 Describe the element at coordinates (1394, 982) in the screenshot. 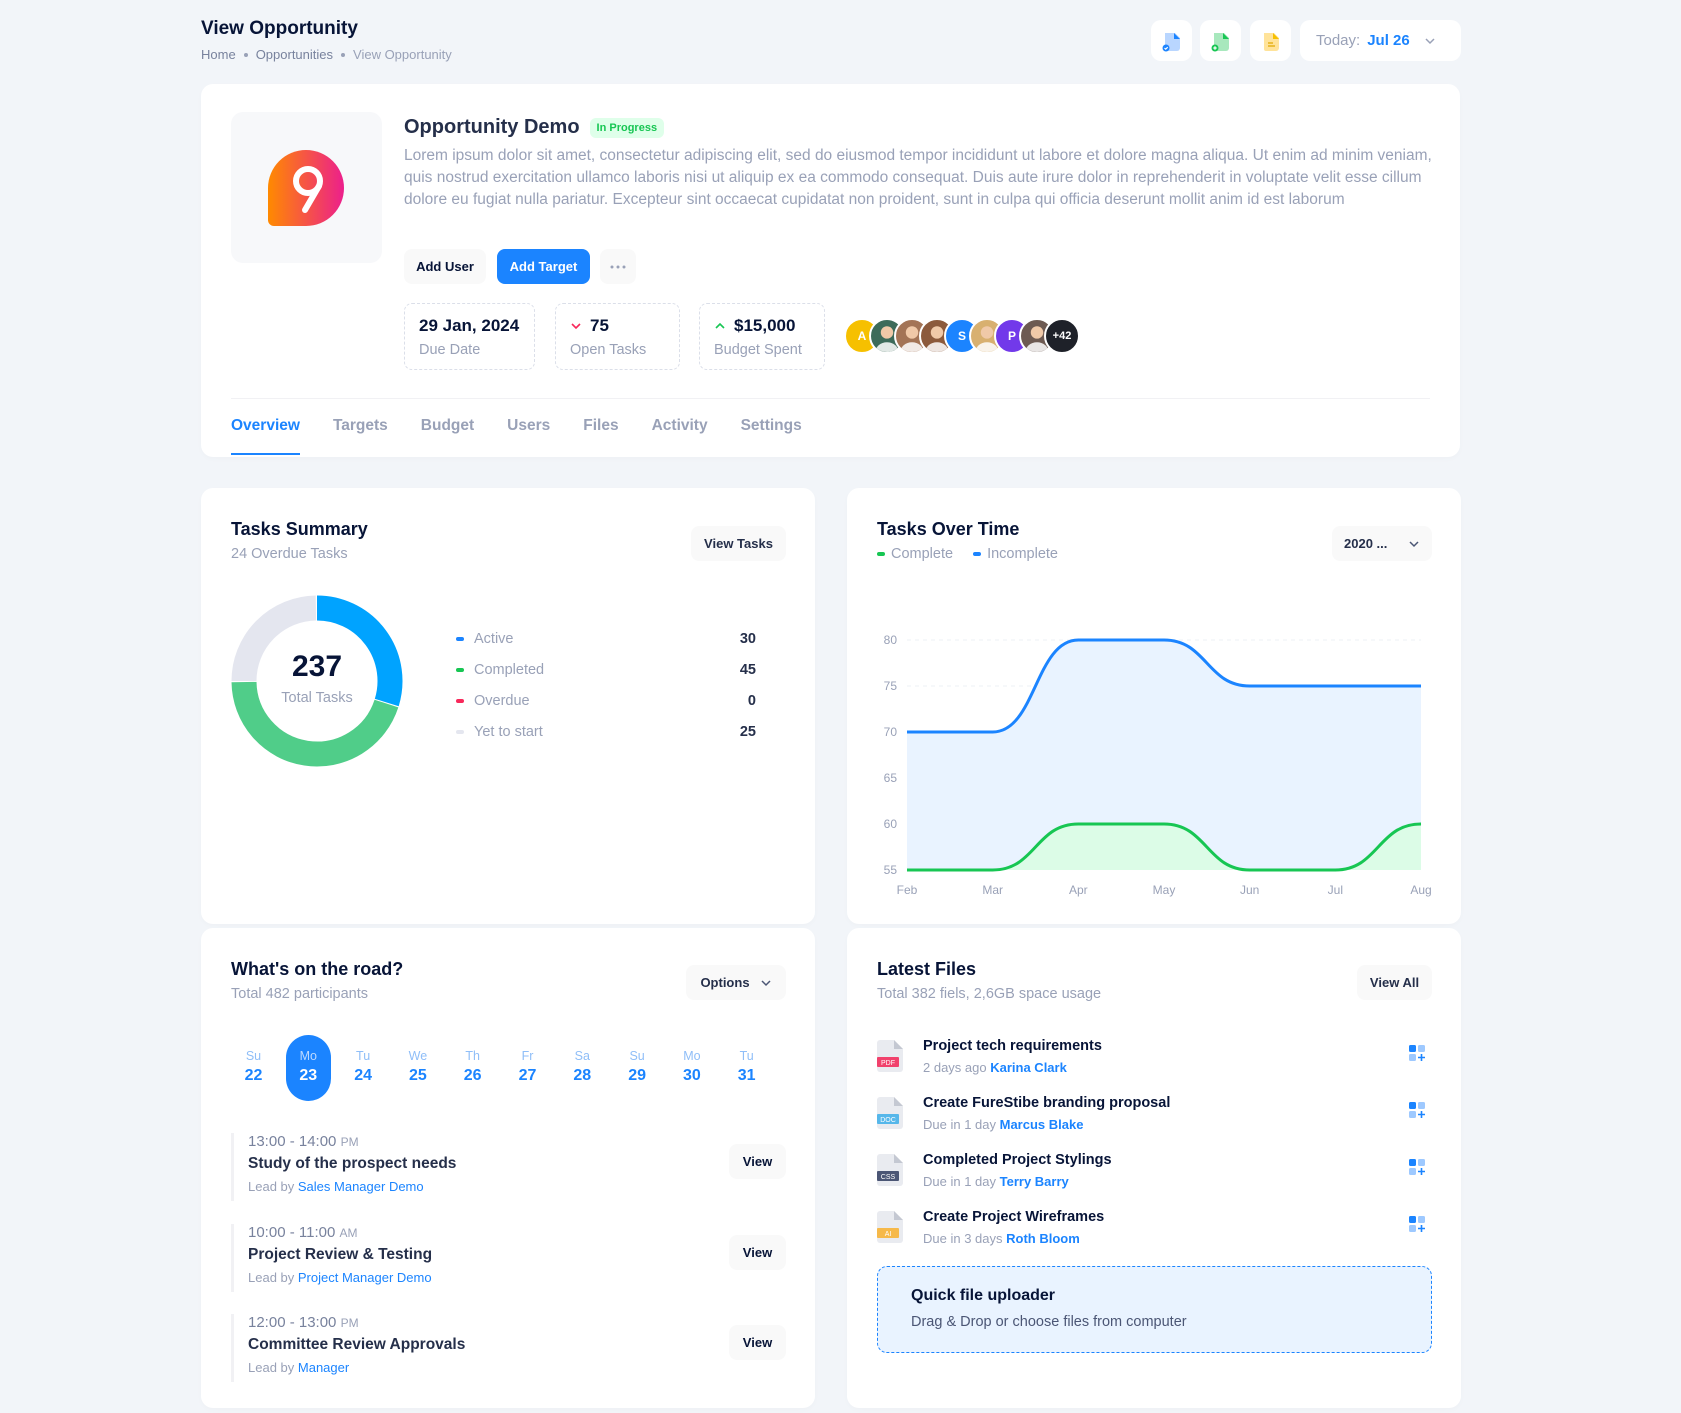

I see `view-all-button: View All` at that location.